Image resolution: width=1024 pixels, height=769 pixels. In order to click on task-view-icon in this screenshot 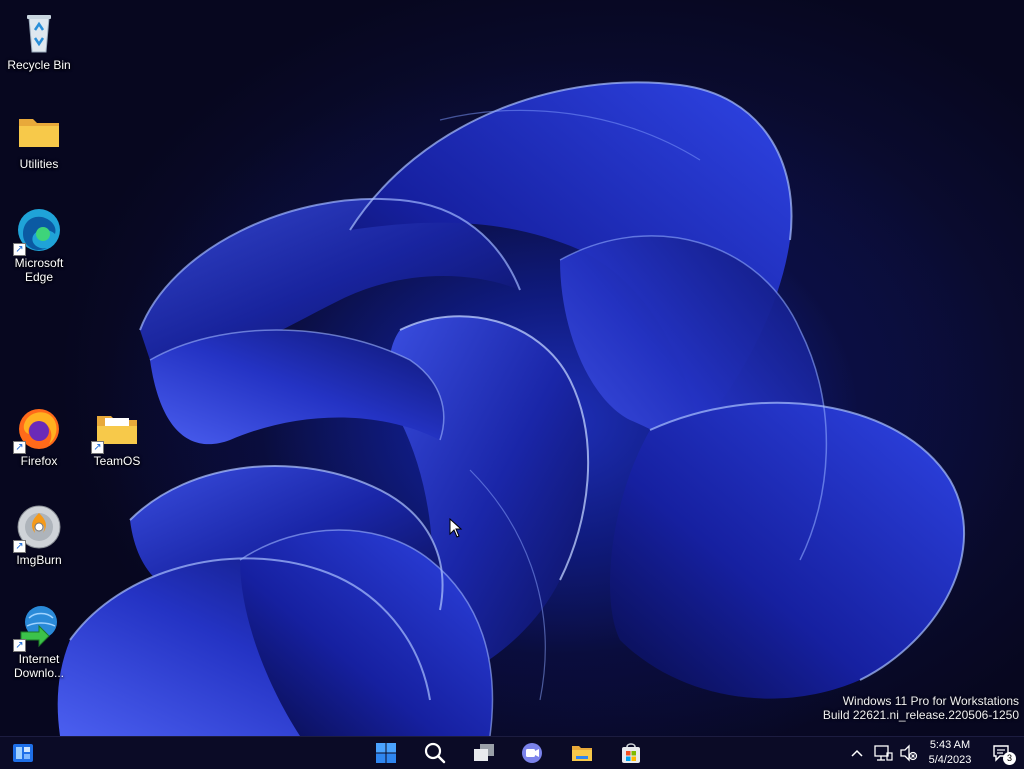, I will do `click(484, 752)`.